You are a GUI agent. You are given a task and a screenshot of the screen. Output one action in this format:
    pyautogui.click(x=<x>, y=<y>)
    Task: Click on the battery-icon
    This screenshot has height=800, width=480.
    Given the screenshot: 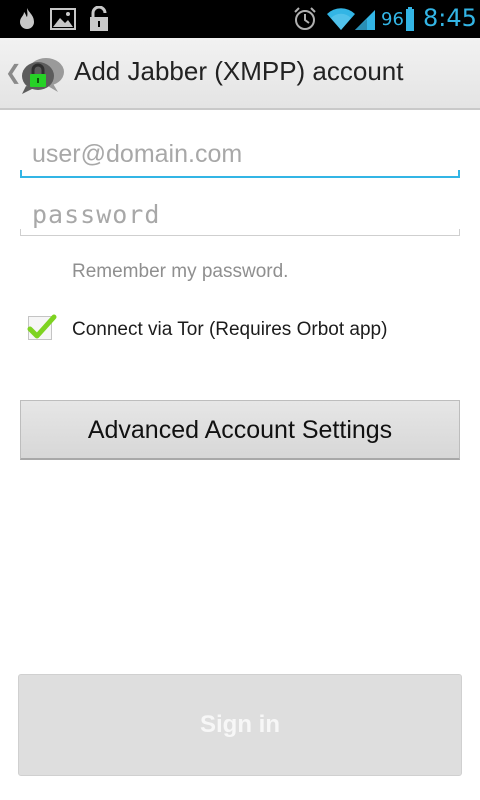 What is the action you would take?
    pyautogui.click(x=410, y=19)
    